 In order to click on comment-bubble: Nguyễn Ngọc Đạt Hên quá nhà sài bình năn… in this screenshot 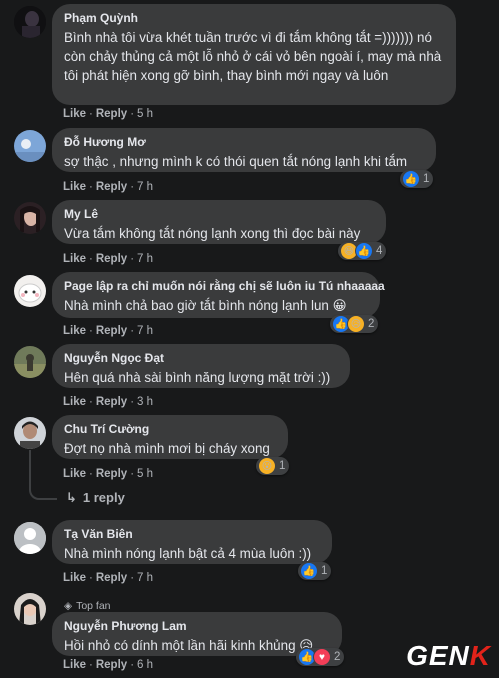, I will do `click(201, 366)`.